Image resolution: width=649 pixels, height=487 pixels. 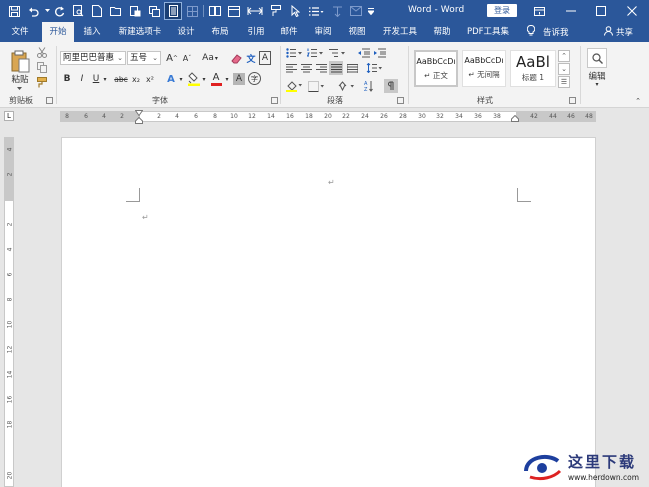 I want to click on text-direction-icon, so click(x=337, y=11).